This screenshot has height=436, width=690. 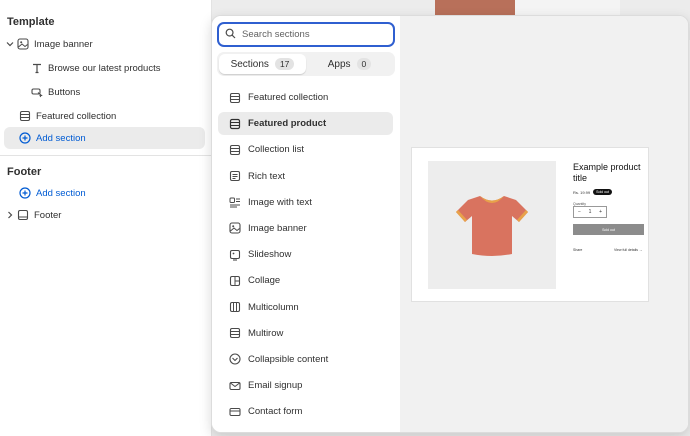 I want to click on section-option-label: Email signup, so click(x=275, y=386).